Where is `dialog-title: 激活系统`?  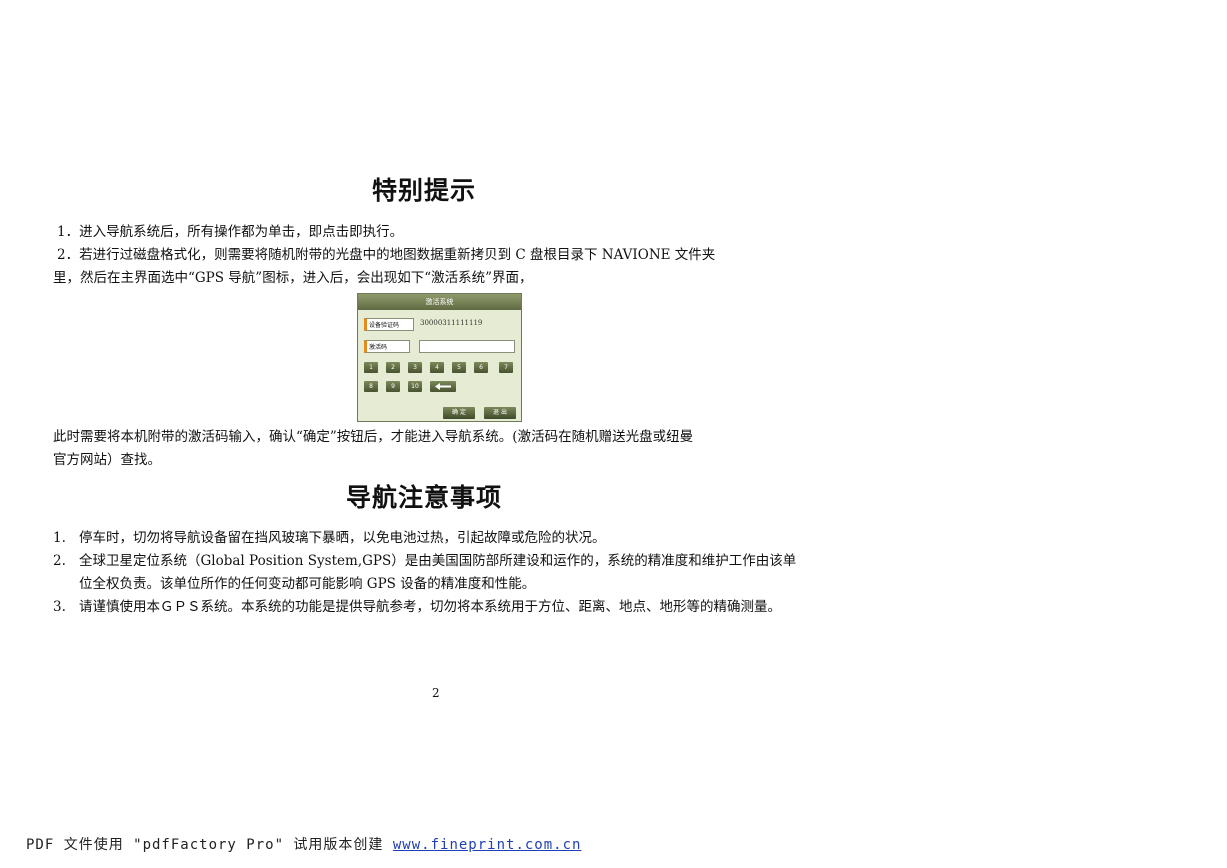
dialog-title: 激活系统 is located at coordinates (439, 302).